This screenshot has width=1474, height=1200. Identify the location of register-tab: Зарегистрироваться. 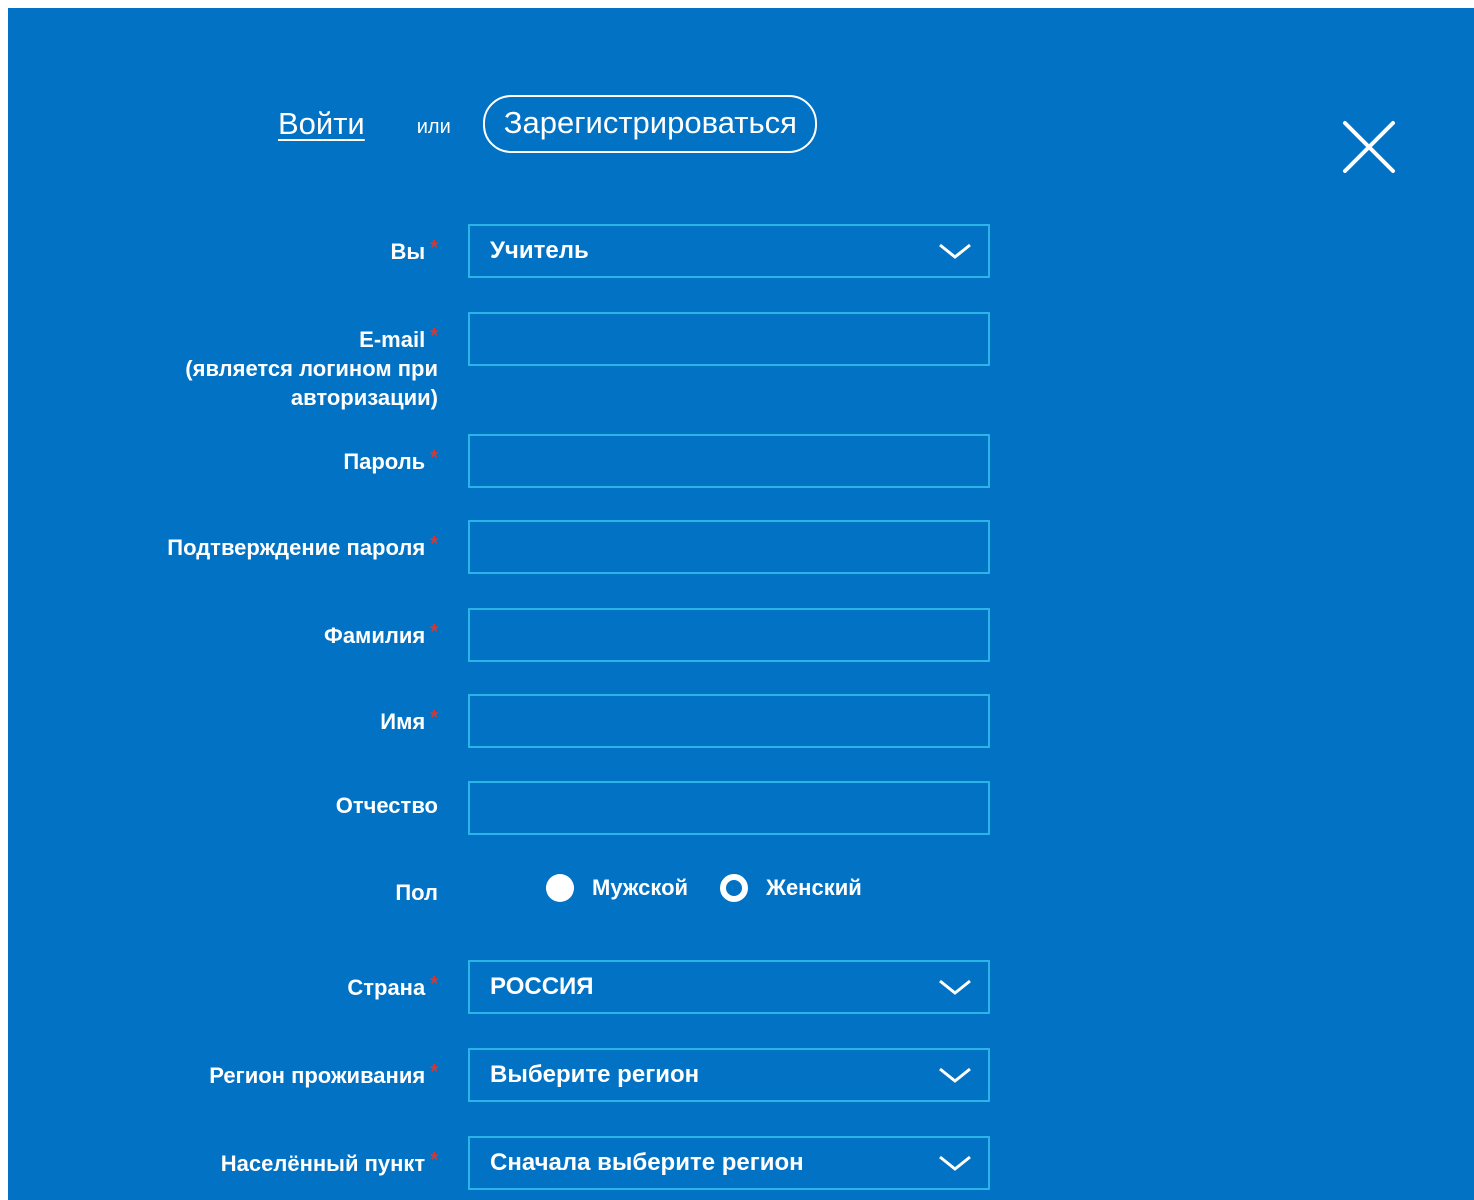
(649, 124).